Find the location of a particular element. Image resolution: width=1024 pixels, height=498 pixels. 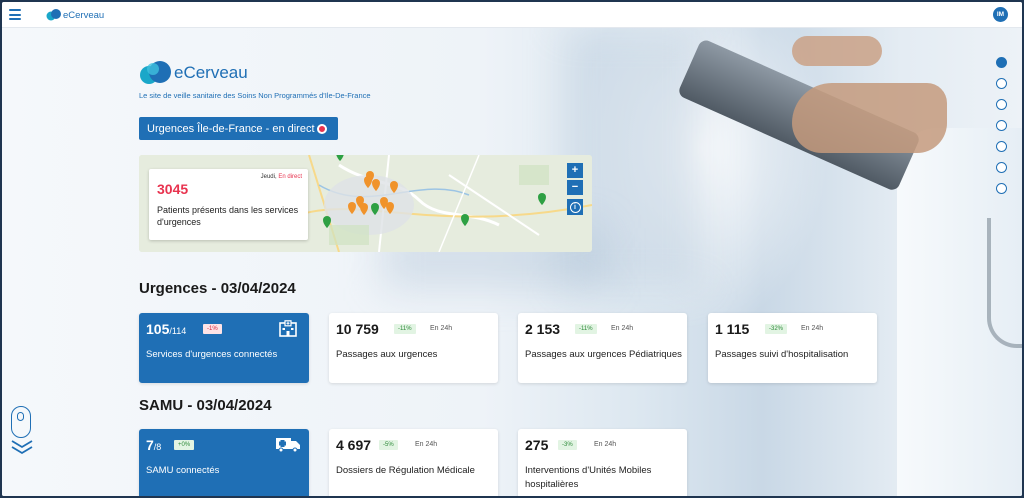

hospital-icon is located at coordinates (288, 331).